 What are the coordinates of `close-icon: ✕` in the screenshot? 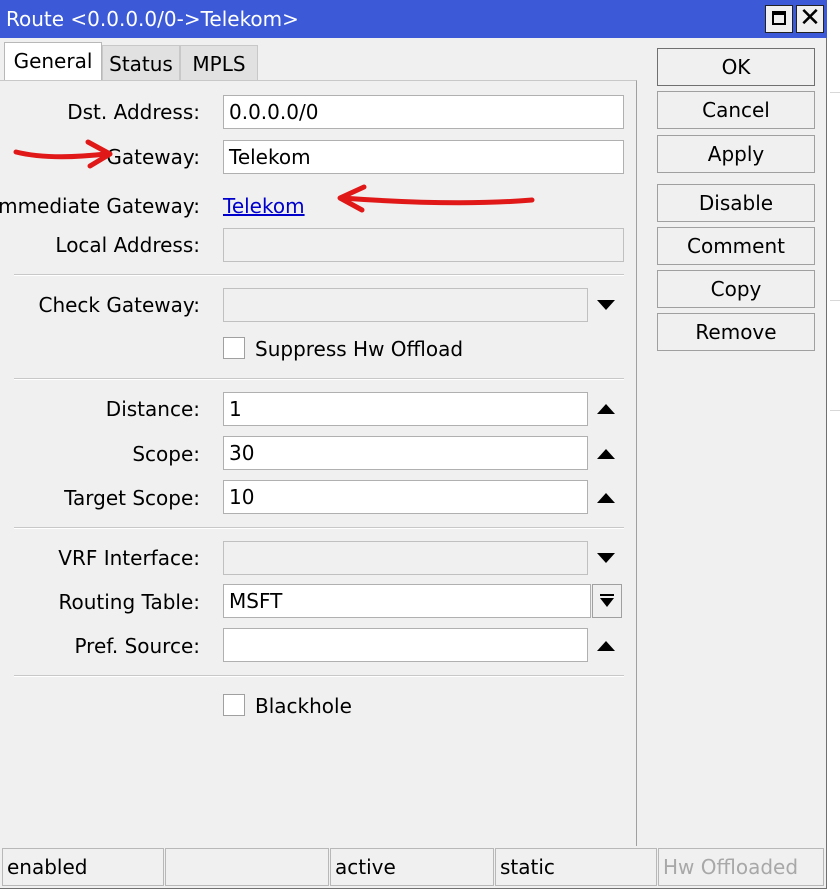 It's located at (810, 18).